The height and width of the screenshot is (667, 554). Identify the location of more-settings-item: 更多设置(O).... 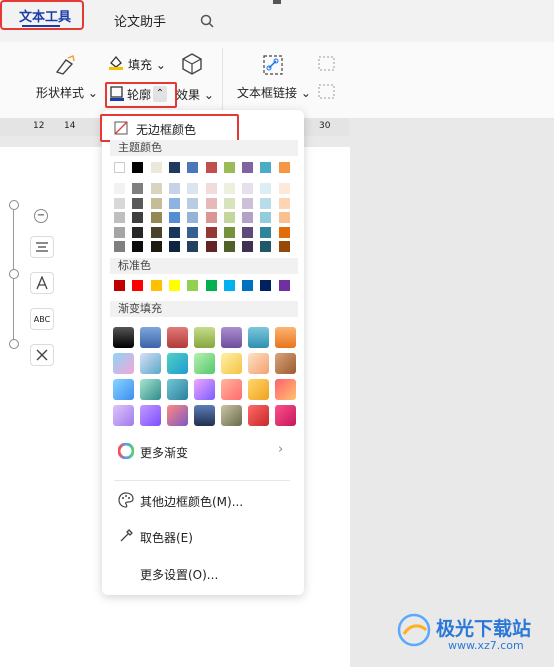
(179, 574).